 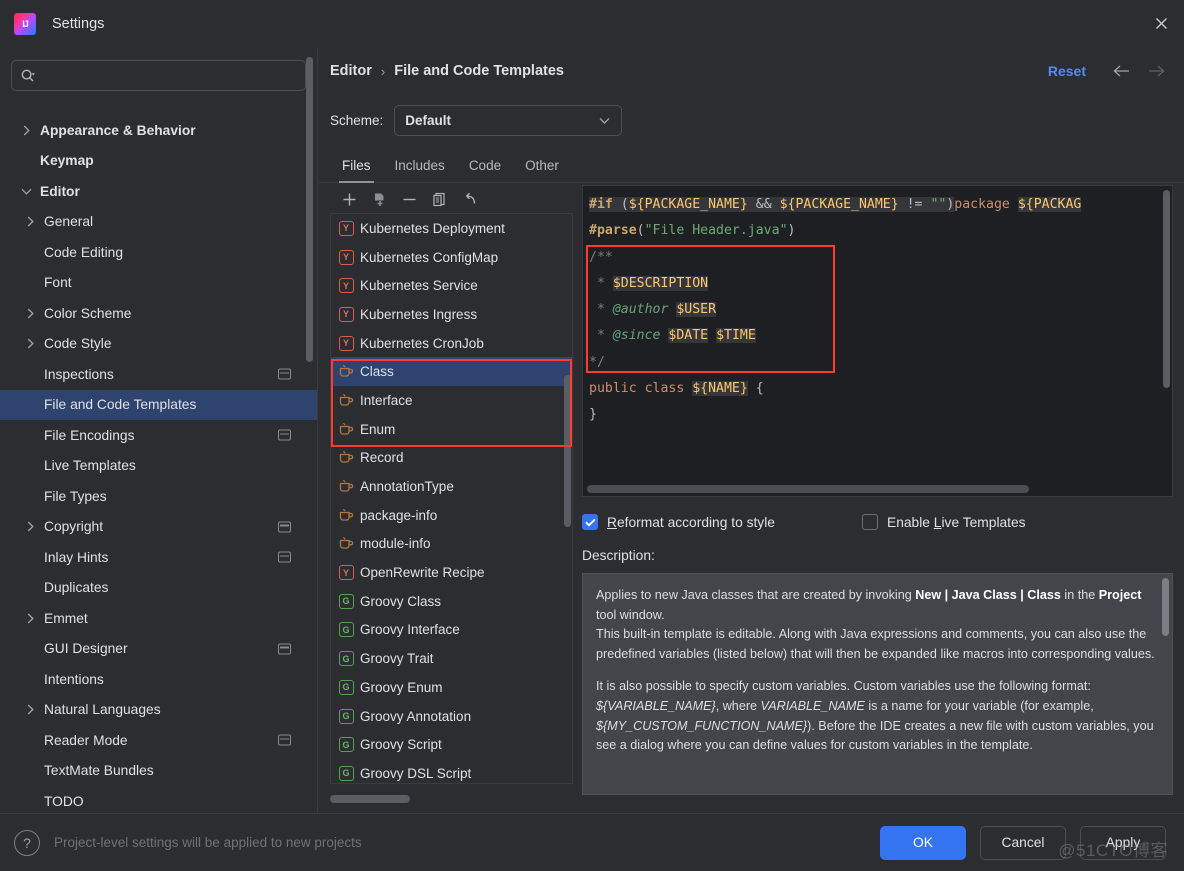 What do you see at coordinates (309, 209) in the screenshot?
I see `sidebar-scrollbar` at bounding box center [309, 209].